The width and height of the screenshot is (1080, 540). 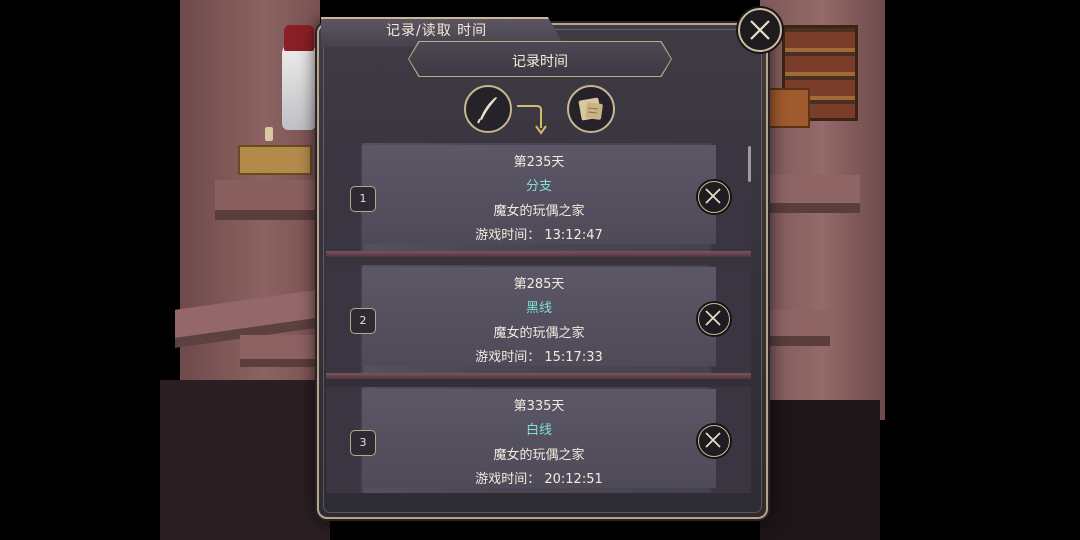 What do you see at coordinates (538, 440) in the screenshot?
I see `save-slot: 3 第335天 白线 魔女的玩偶之家 游戏时间： 20:12:51` at bounding box center [538, 440].